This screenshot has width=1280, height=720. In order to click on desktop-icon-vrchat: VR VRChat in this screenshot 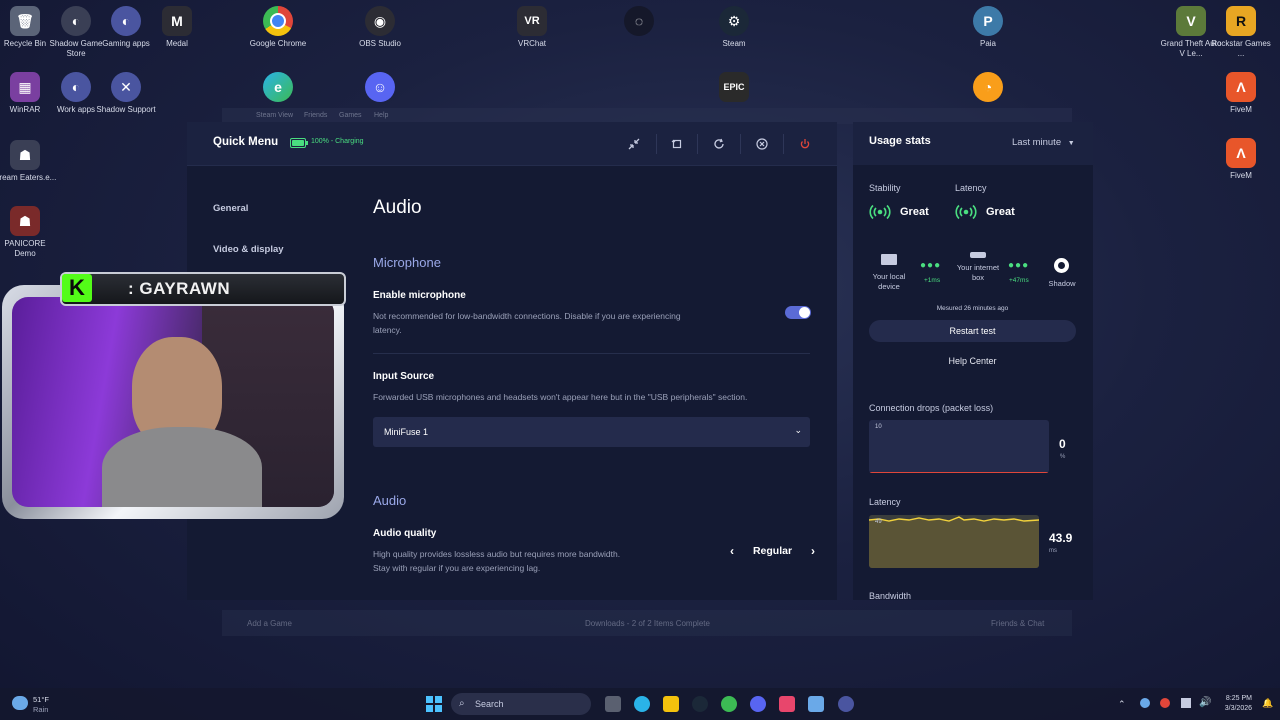, I will do `click(532, 27)`.